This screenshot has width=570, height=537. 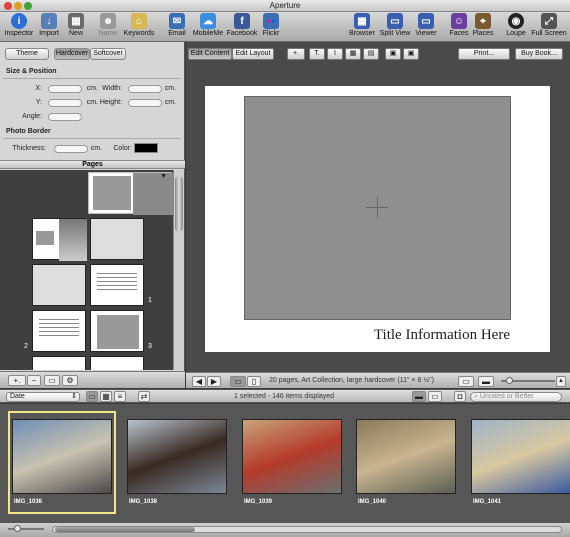 What do you see at coordinates (108, 54) in the screenshot?
I see `tab-softcover: Softcover` at bounding box center [108, 54].